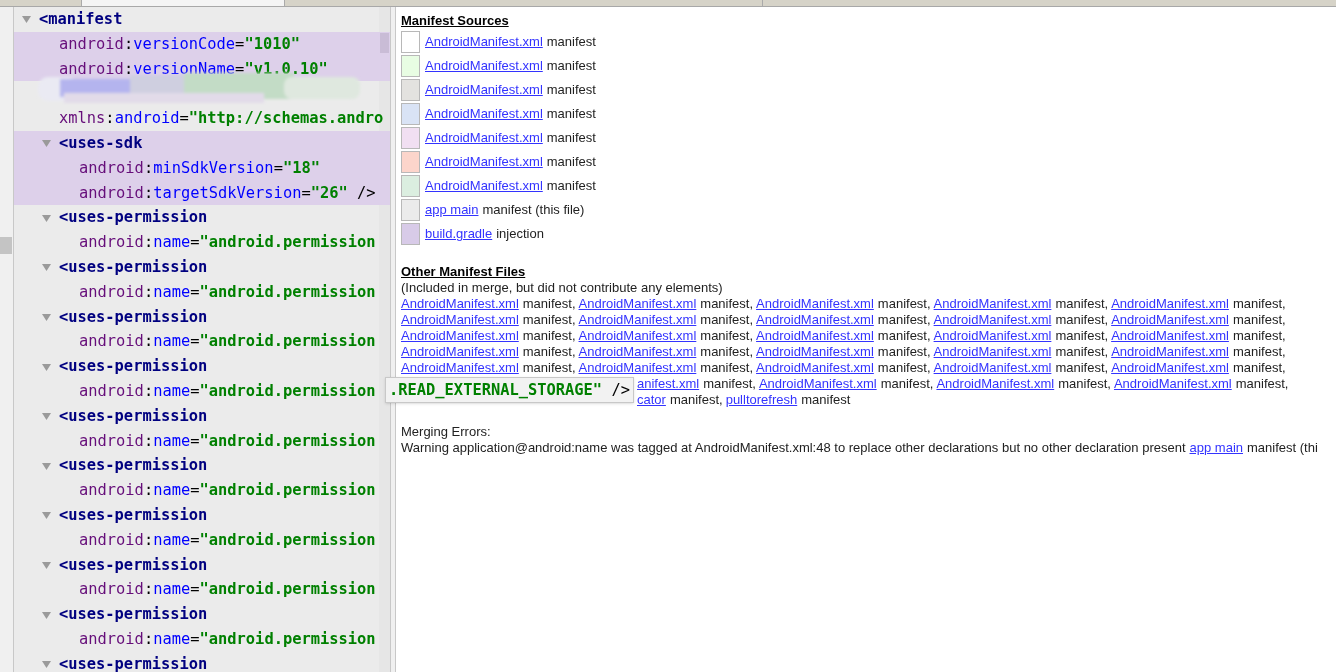  I want to click on source-type: manifest (this file), so click(533, 210).